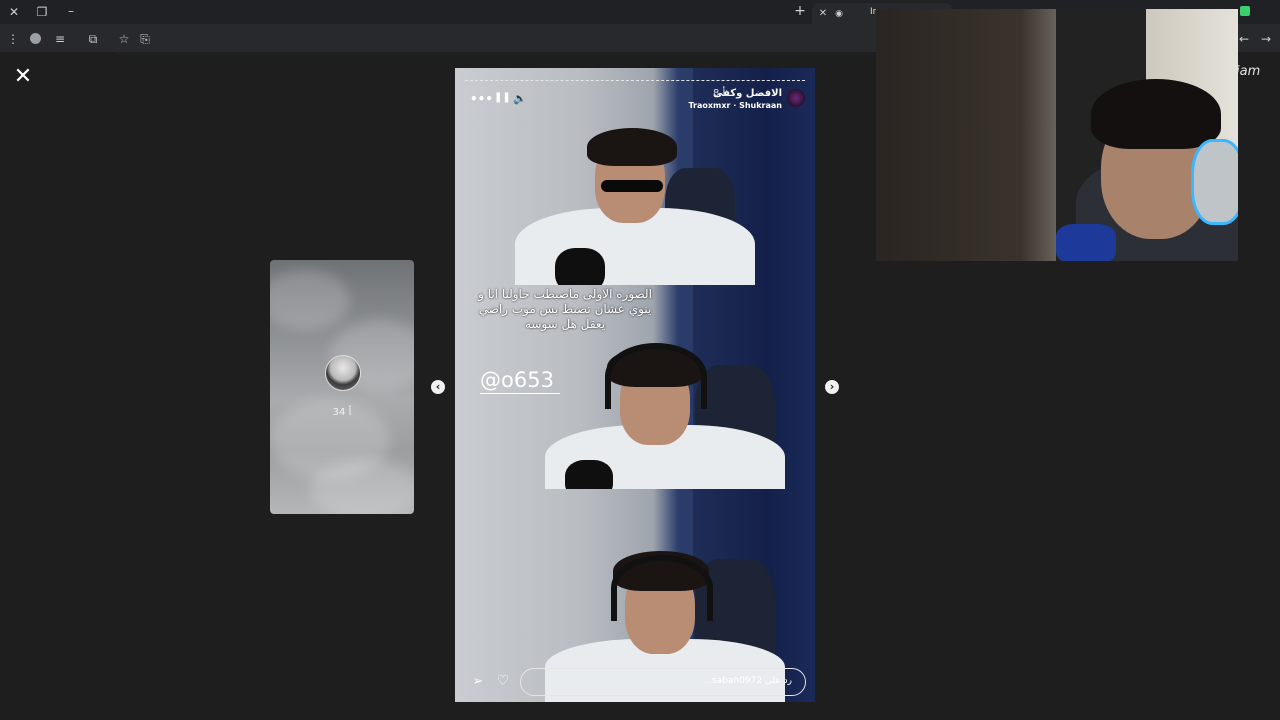 Image resolution: width=1280 pixels, height=720 pixels. Describe the element at coordinates (1244, 39) in the screenshot. I see `back-arrow-icon: ←` at that location.